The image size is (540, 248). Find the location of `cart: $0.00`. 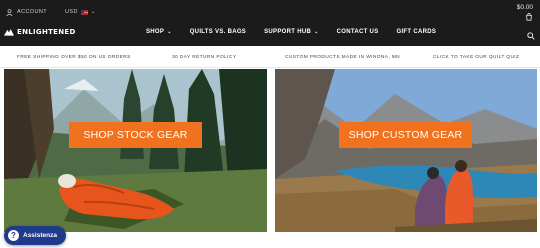

cart: $0.00 is located at coordinates (525, 12).